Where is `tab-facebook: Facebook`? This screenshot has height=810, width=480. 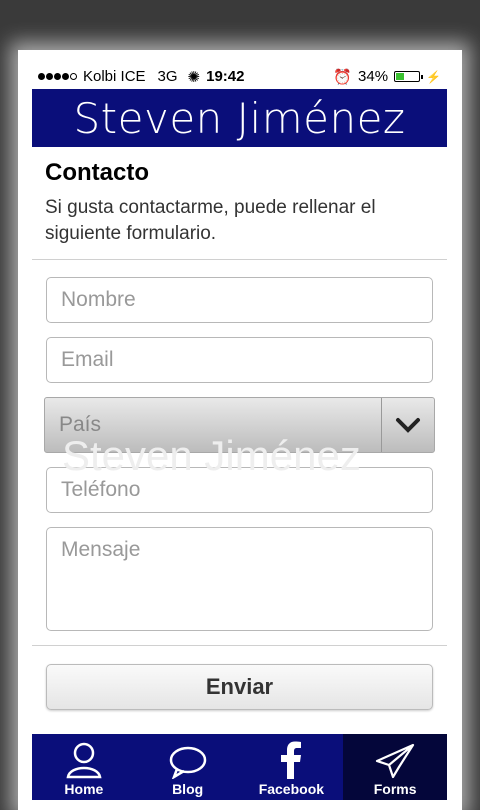 tab-facebook: Facebook is located at coordinates (292, 767).